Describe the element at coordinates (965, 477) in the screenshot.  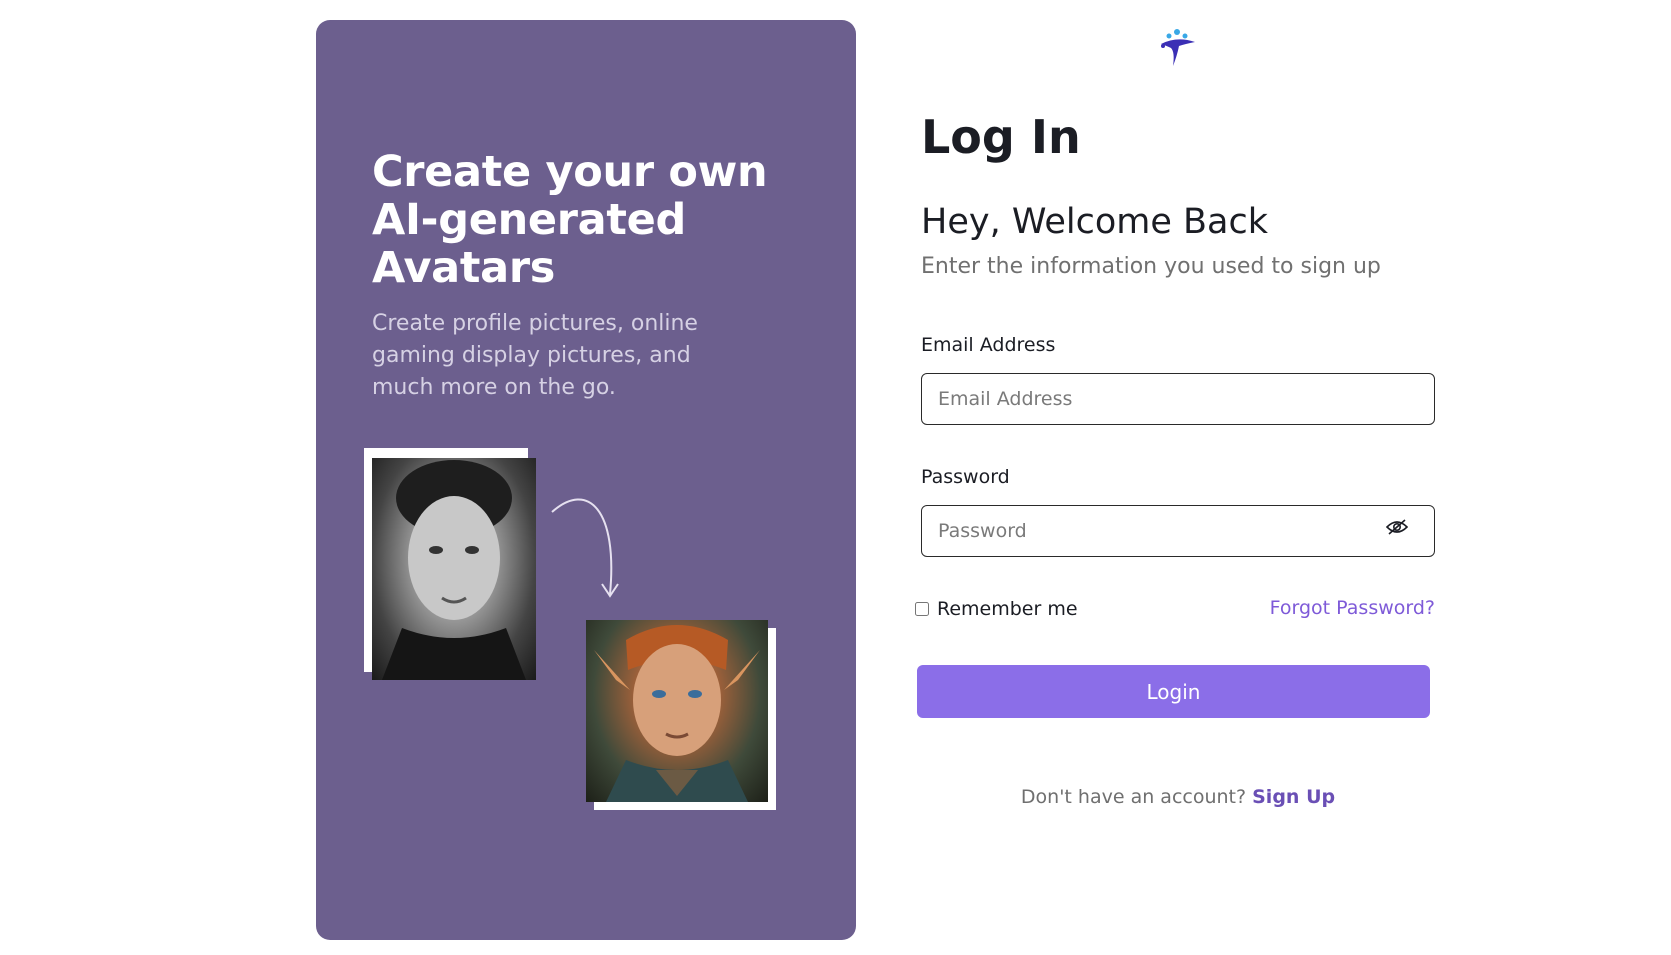
I see `password-label: Password` at that location.